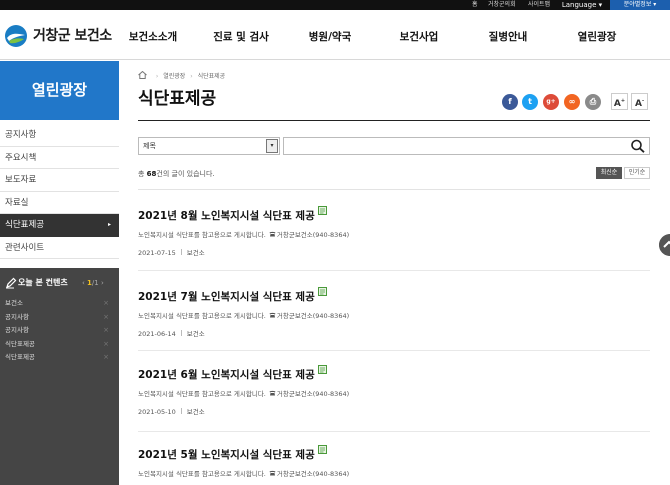 This screenshot has width=670, height=485. What do you see at coordinates (510, 102) in the screenshot?
I see `facebook-share-icon: f` at bounding box center [510, 102].